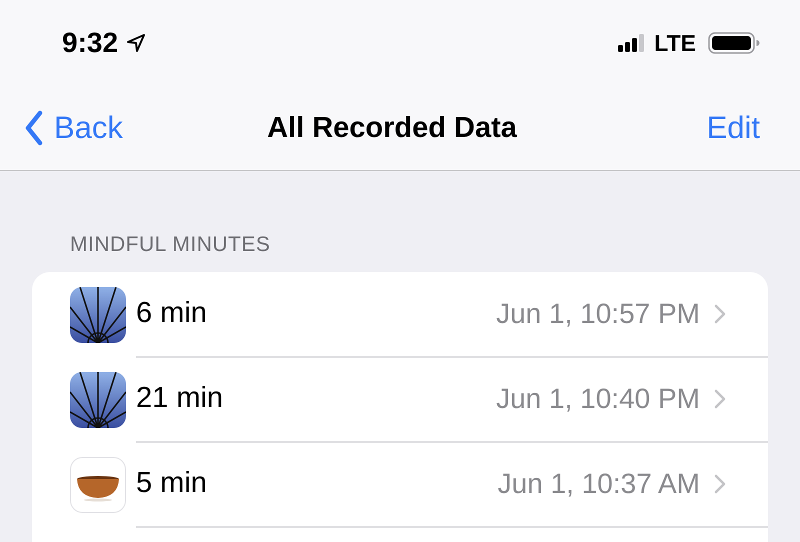  What do you see at coordinates (136, 43) in the screenshot?
I see `location-arrow-icon` at bounding box center [136, 43].